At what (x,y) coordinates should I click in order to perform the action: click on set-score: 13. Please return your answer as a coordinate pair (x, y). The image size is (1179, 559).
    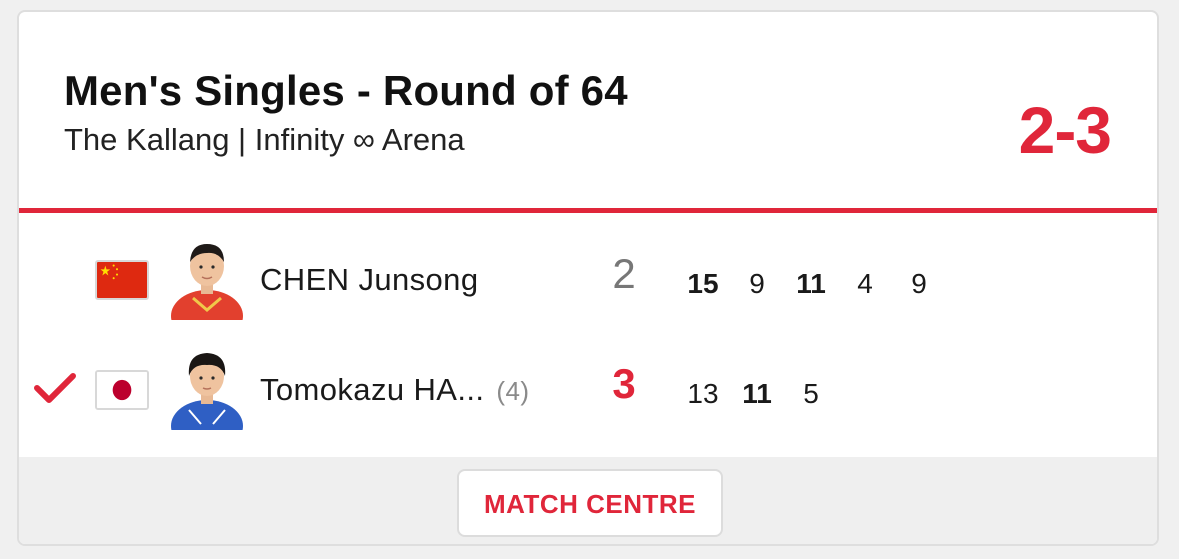
    Looking at the image, I should click on (703, 393).